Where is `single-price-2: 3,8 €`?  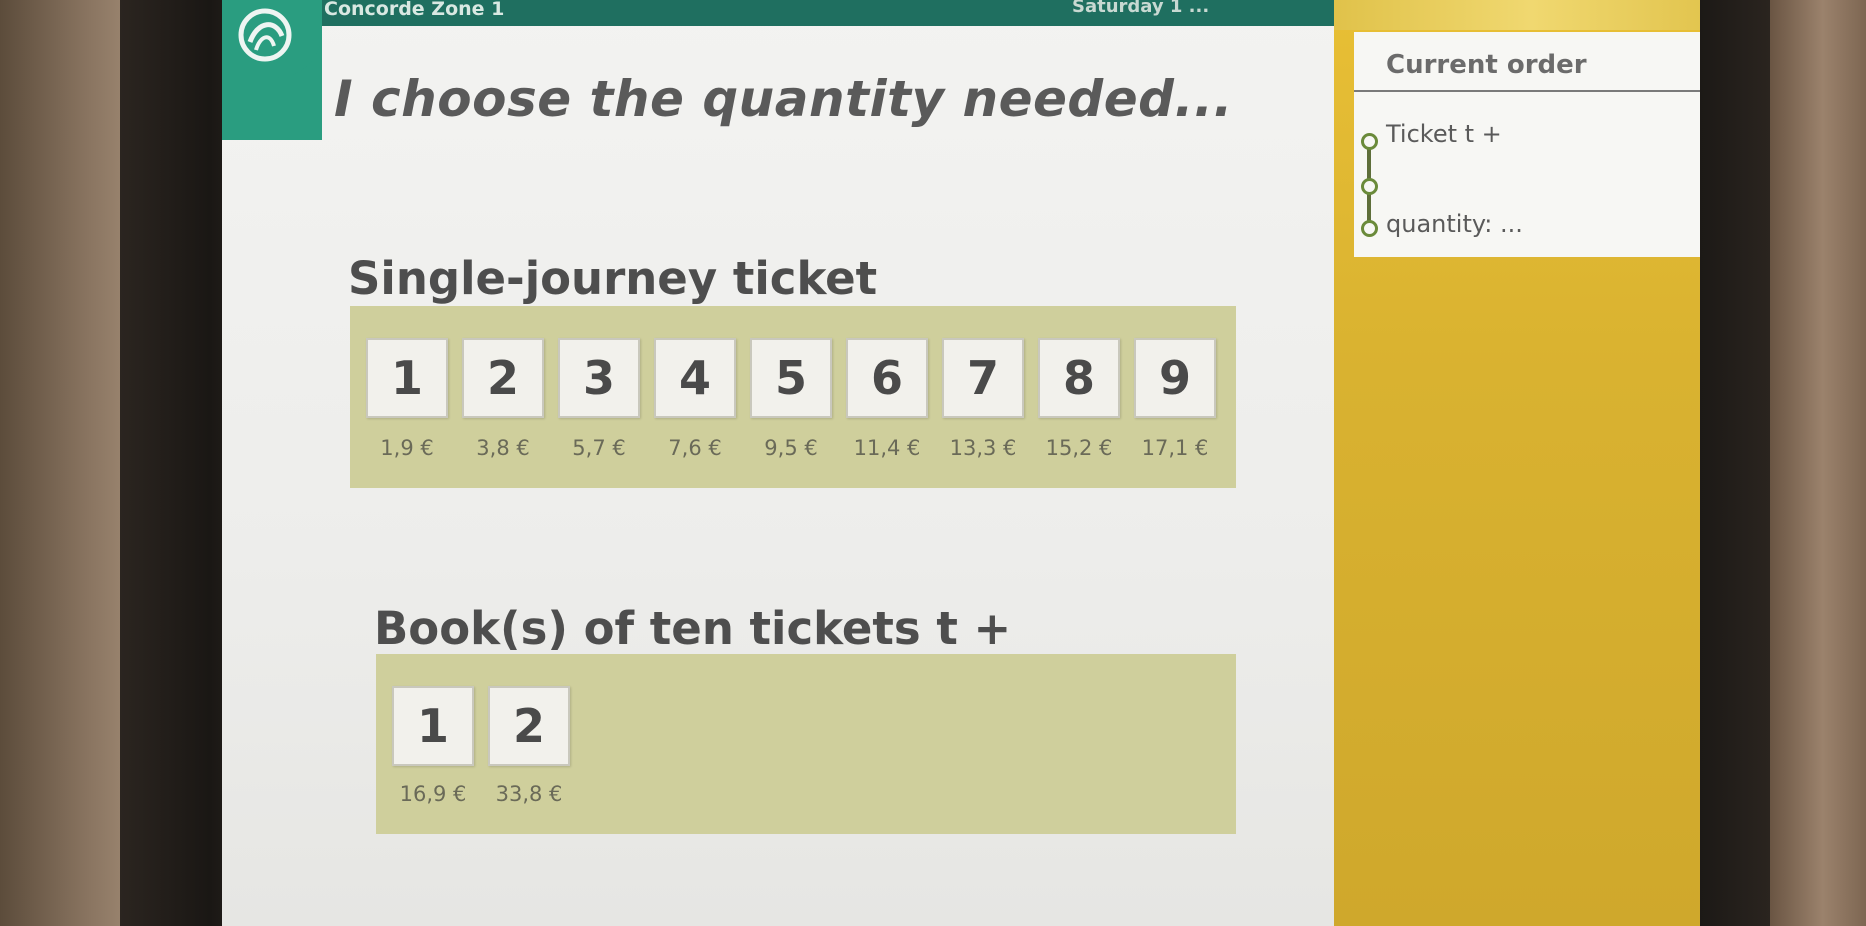
single-price-2: 3,8 € is located at coordinates (503, 448).